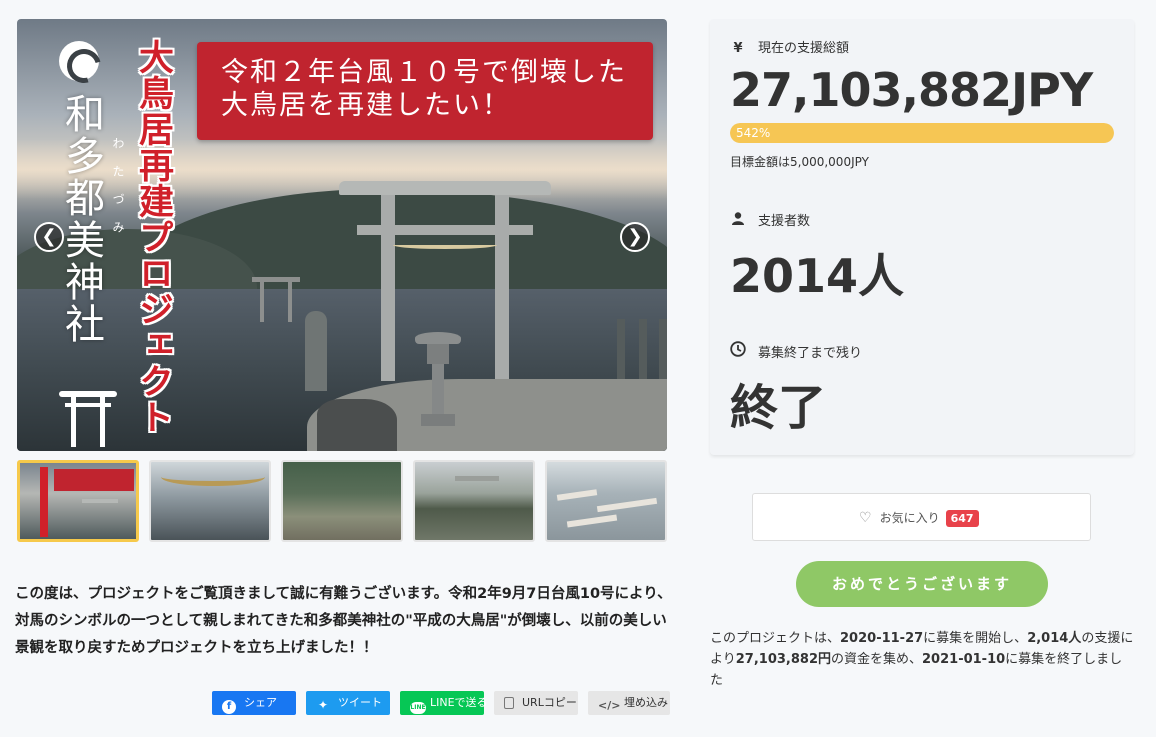 This screenshot has width=1156, height=737. Describe the element at coordinates (153, 237) in the screenshot. I see `project-vertical-title: 大鳥居再建プロジェクト` at that location.